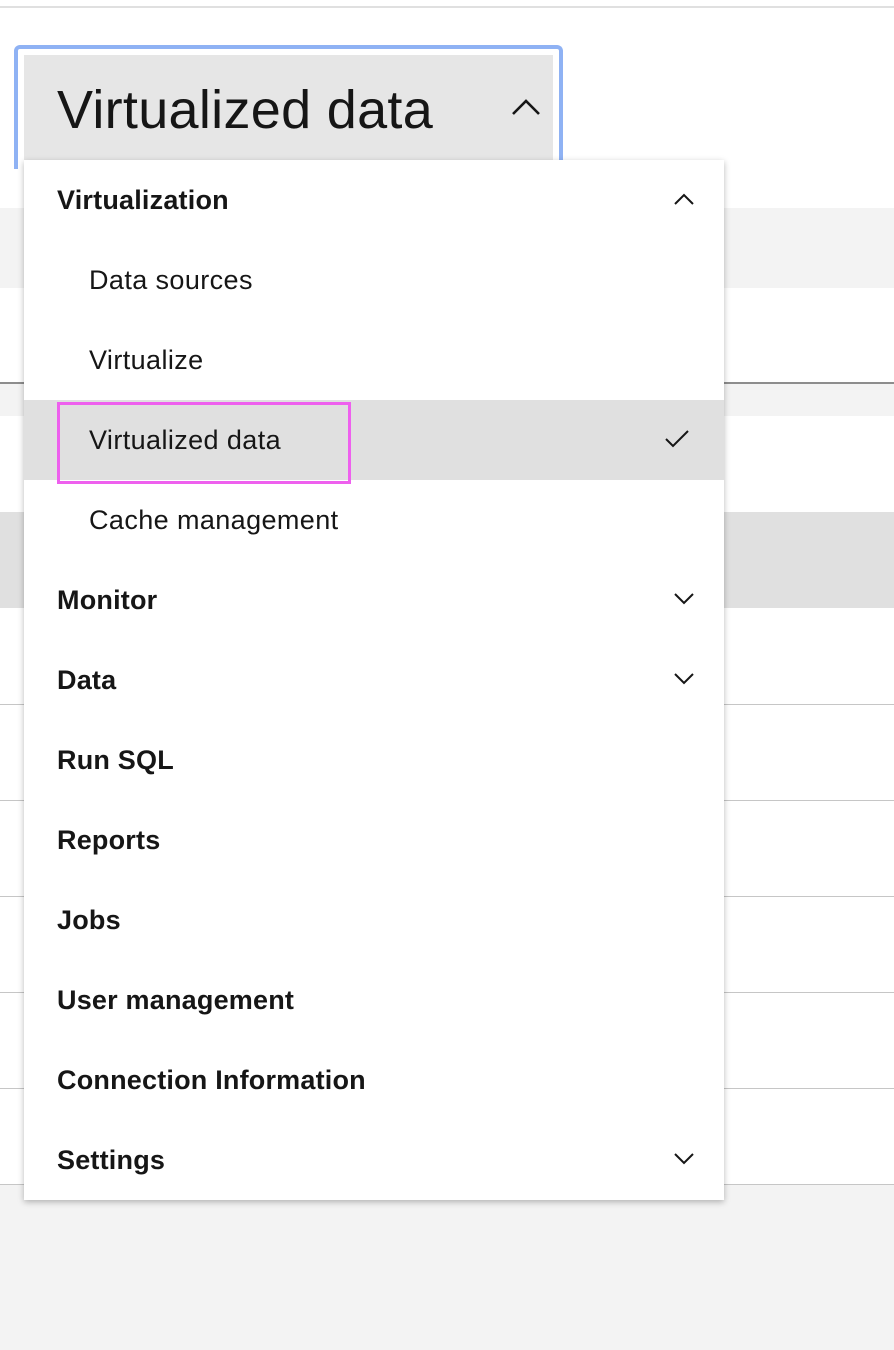 The height and width of the screenshot is (1350, 894). Describe the element at coordinates (176, 999) in the screenshot. I see `menu-item-label: User management` at that location.